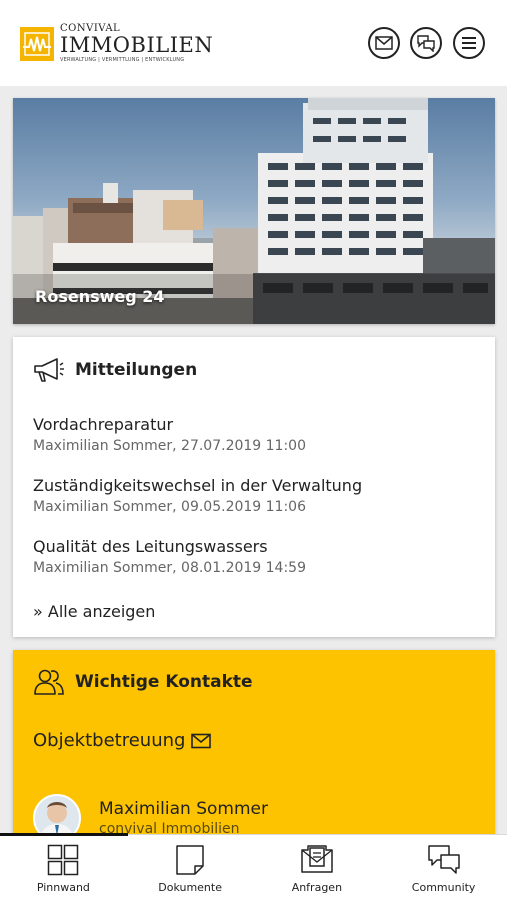 The height and width of the screenshot is (900, 507). Describe the element at coordinates (443, 859) in the screenshot. I see `community-chat-icon` at that location.